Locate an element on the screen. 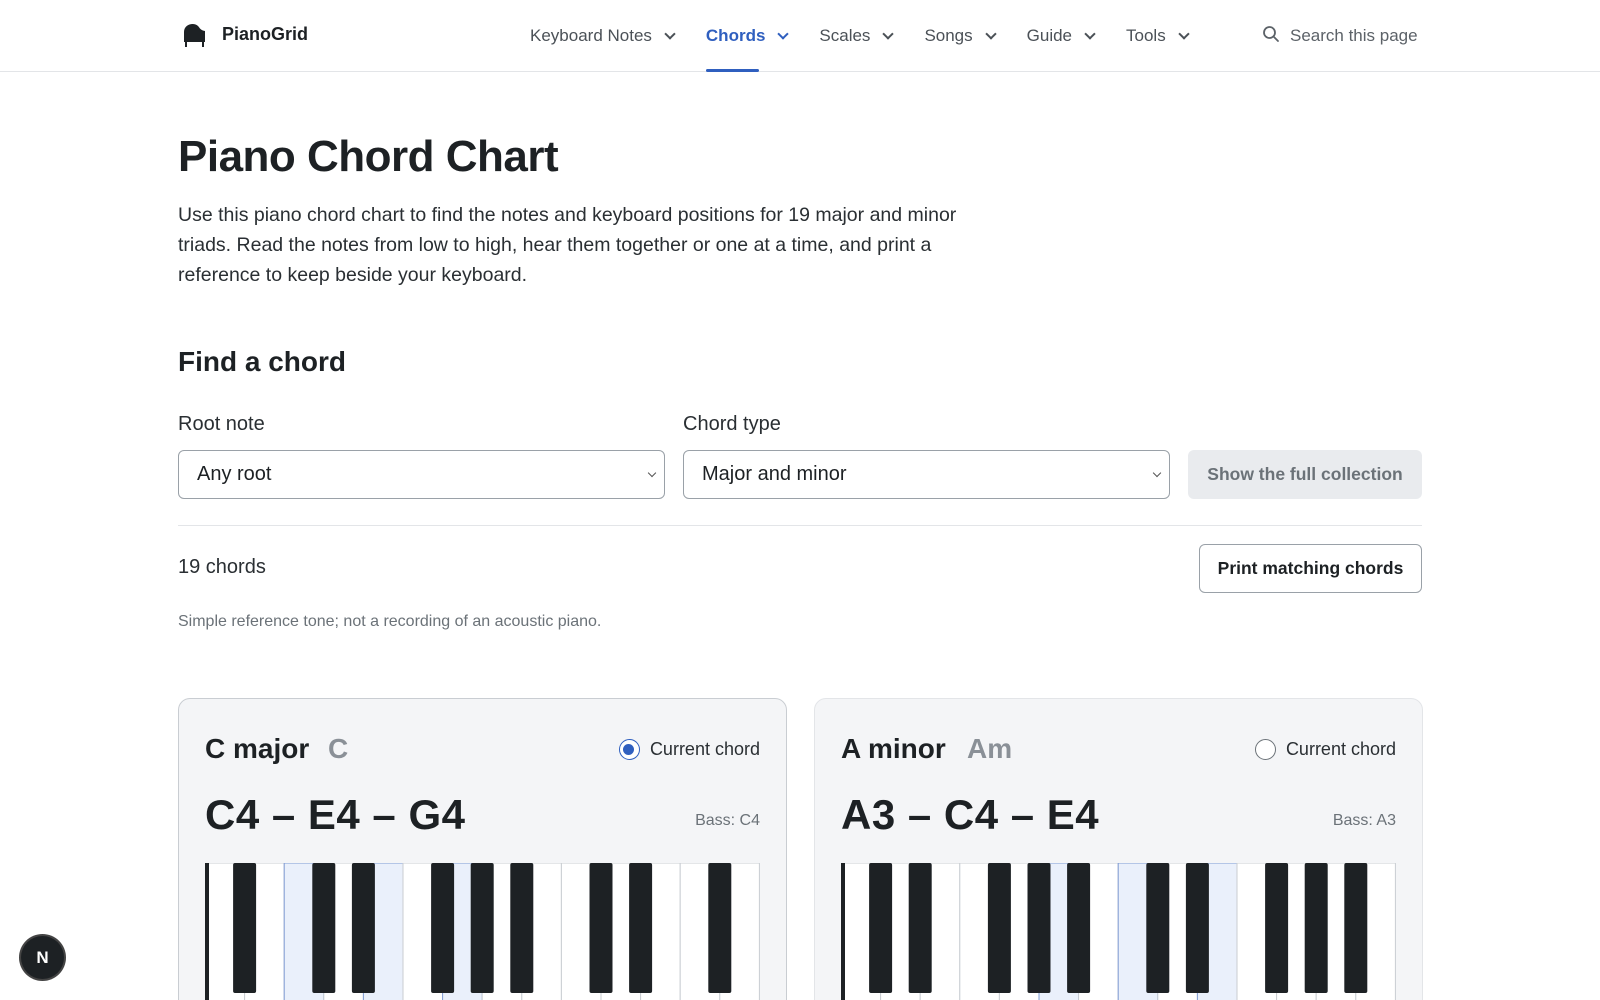 The image size is (1600, 1000). grand-piano-icon is located at coordinates (194, 34).